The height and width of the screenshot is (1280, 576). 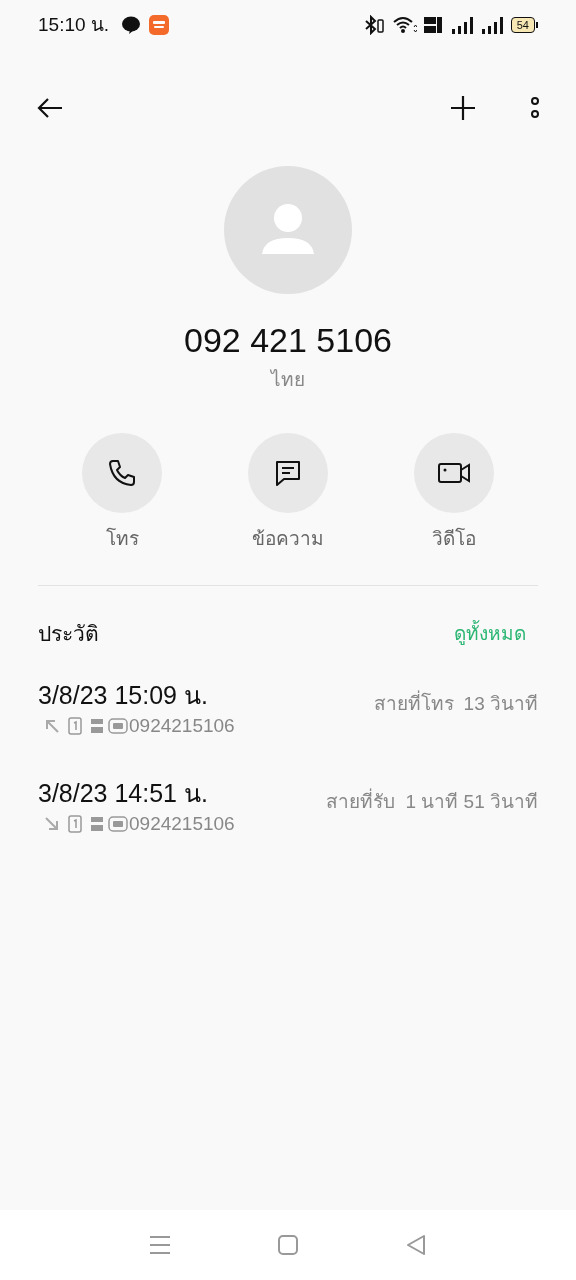 What do you see at coordinates (122, 472) in the screenshot?
I see `phone-icon` at bounding box center [122, 472].